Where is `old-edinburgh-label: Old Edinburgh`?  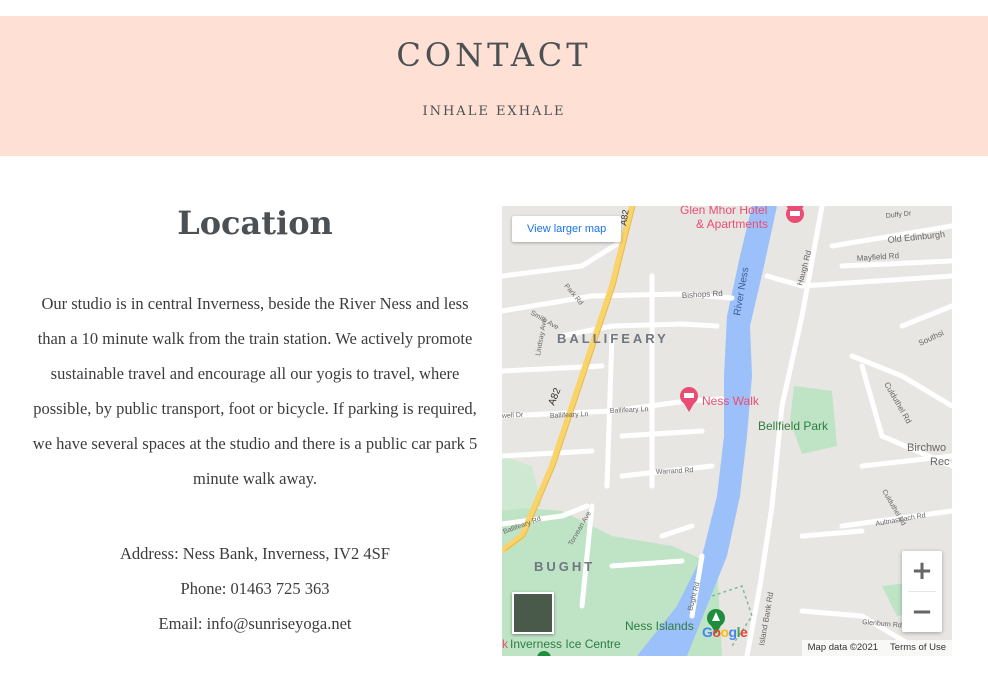
old-edinburgh-label: Old Edinburgh is located at coordinates (916, 237).